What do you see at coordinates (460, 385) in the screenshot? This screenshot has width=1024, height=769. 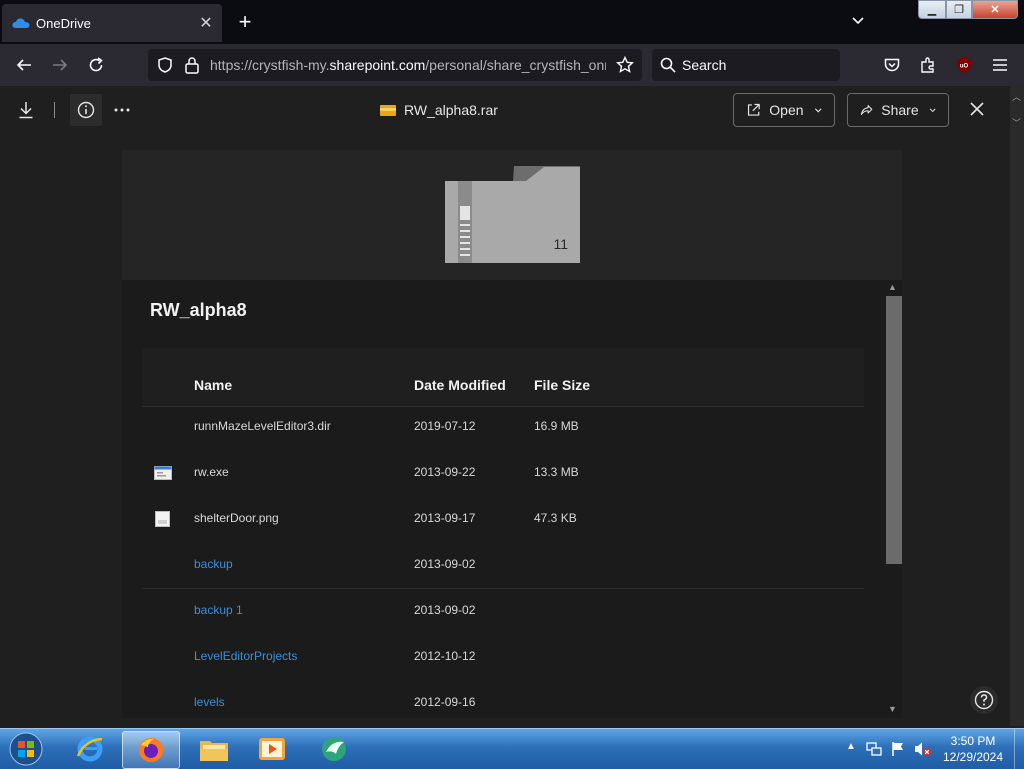 I see `column-header-date: Date Modified` at bounding box center [460, 385].